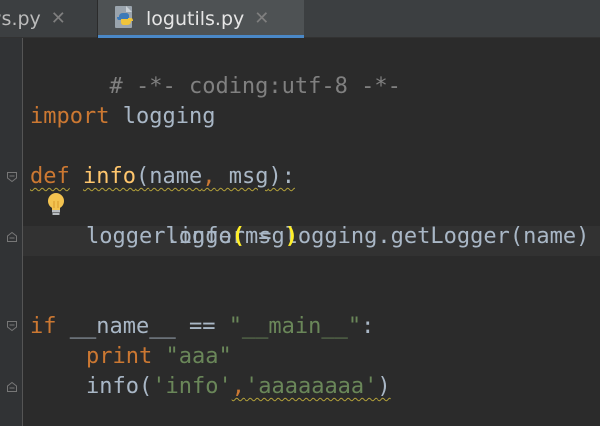 This screenshot has width=600, height=426. What do you see at coordinates (264, 236) in the screenshot?
I see `identifier: msg` at bounding box center [264, 236].